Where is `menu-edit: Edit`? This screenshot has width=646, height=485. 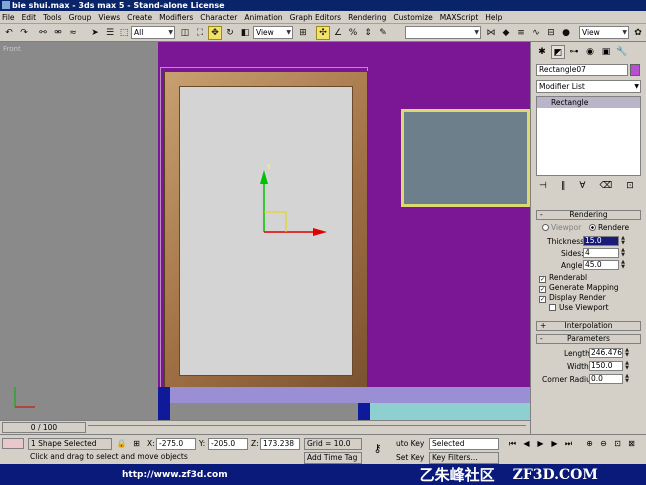 menu-edit: Edit is located at coordinates (29, 17).